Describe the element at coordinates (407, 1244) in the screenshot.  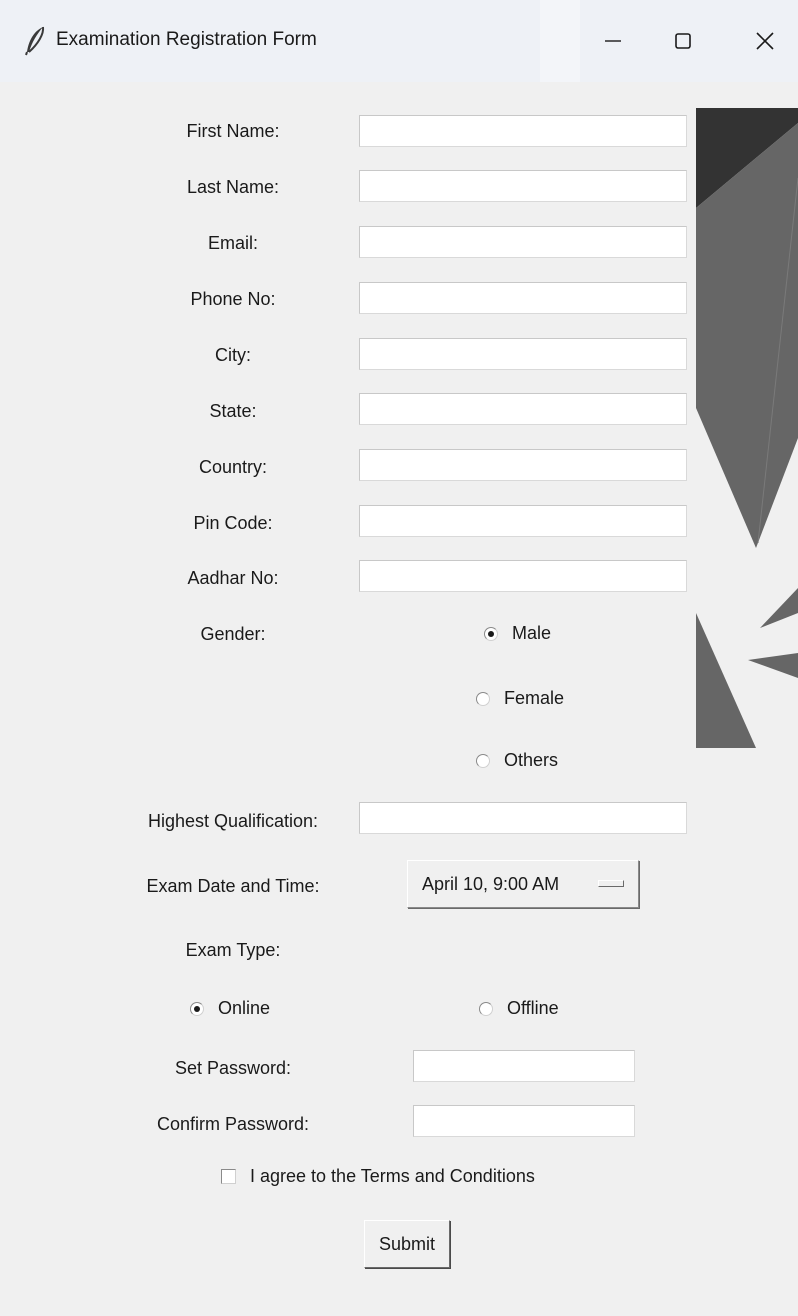
I see `submit-button: Submit` at that location.